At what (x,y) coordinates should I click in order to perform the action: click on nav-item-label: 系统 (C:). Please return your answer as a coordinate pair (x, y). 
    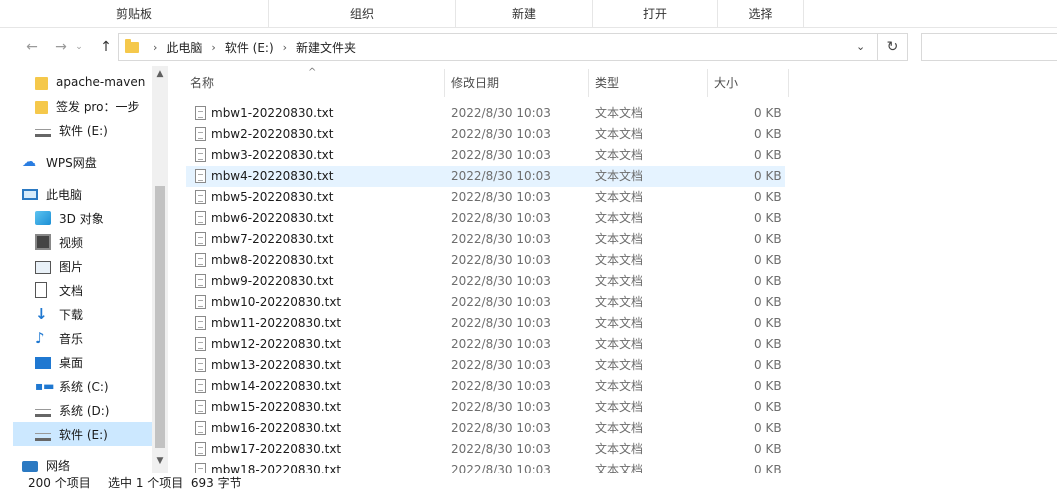
    Looking at the image, I should click on (84, 386).